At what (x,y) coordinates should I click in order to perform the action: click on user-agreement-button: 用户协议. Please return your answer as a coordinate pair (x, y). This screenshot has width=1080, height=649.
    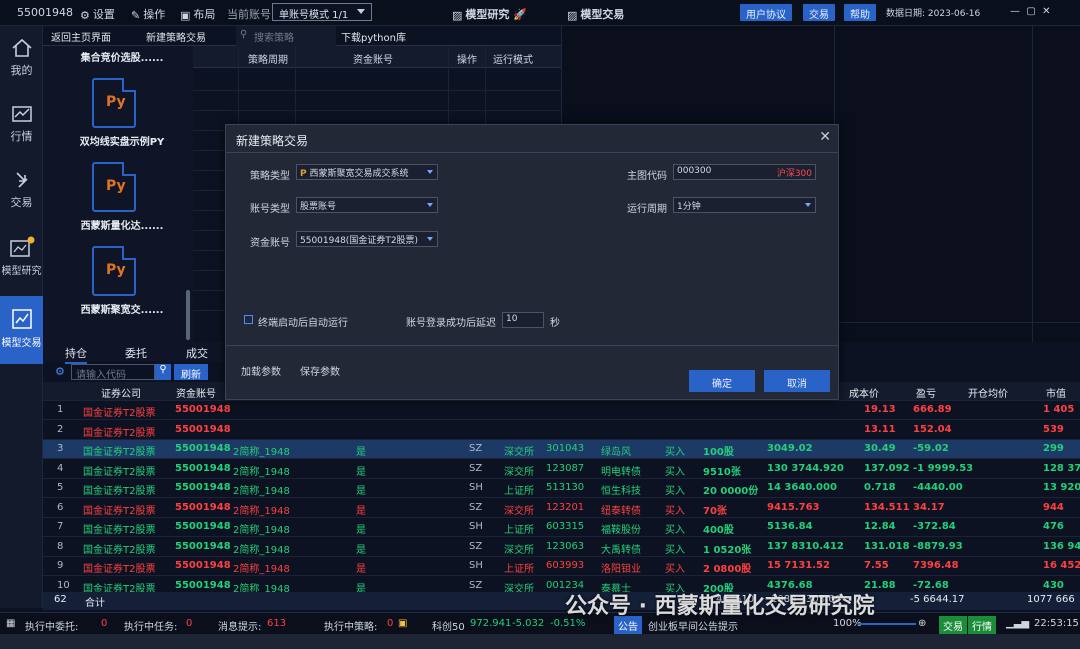
    Looking at the image, I should click on (766, 12).